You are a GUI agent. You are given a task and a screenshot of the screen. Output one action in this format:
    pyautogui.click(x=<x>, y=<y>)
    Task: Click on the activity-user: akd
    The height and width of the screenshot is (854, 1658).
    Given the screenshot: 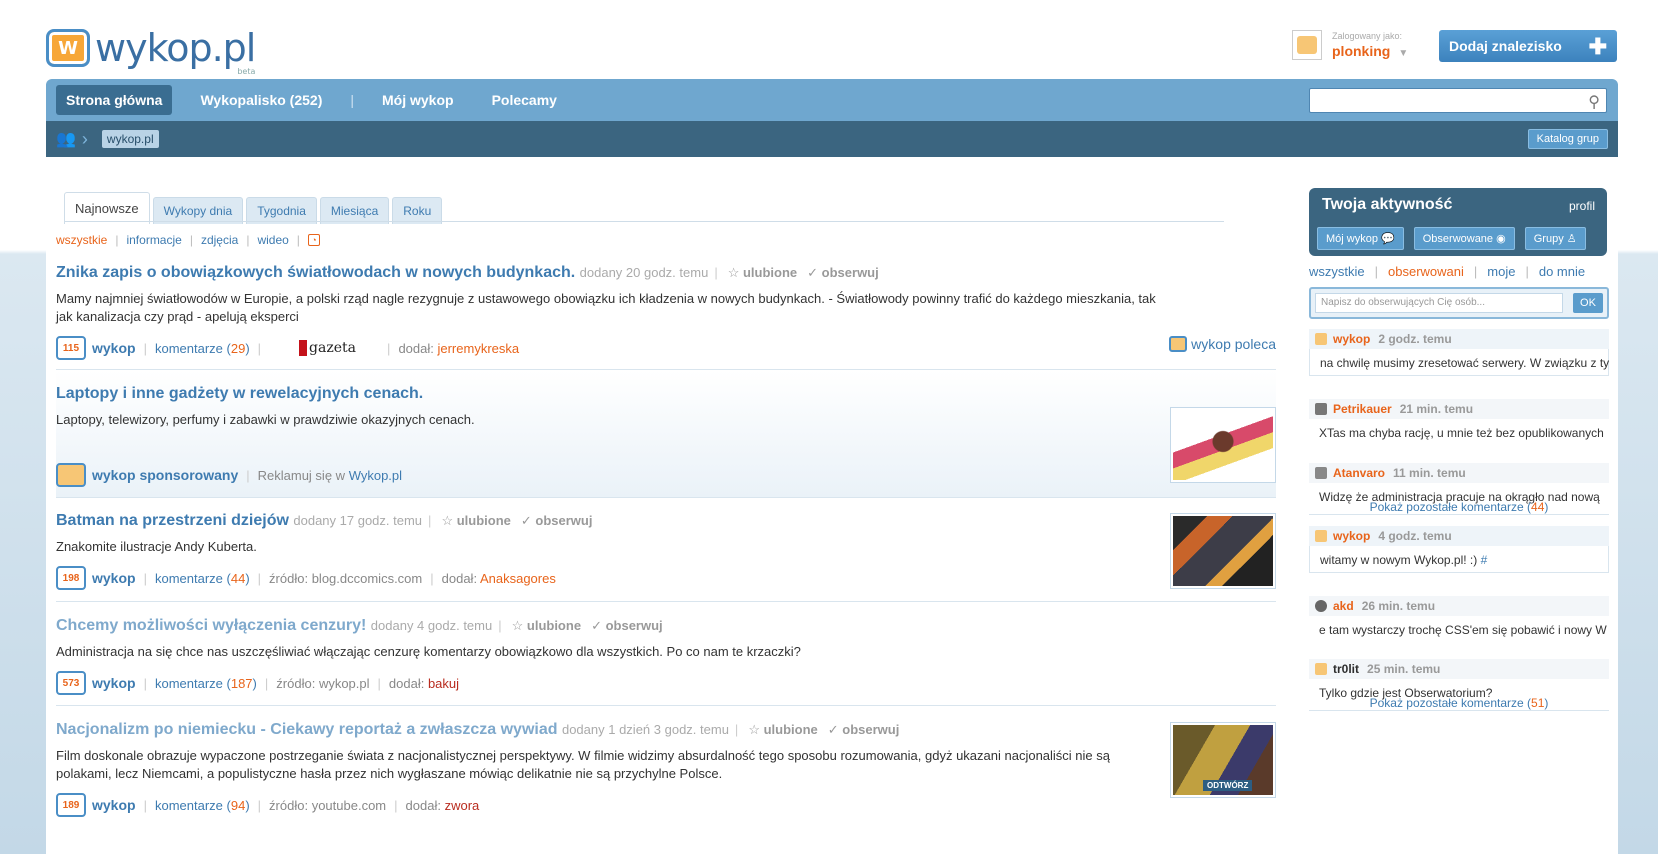 What is the action you would take?
    pyautogui.click(x=1343, y=606)
    